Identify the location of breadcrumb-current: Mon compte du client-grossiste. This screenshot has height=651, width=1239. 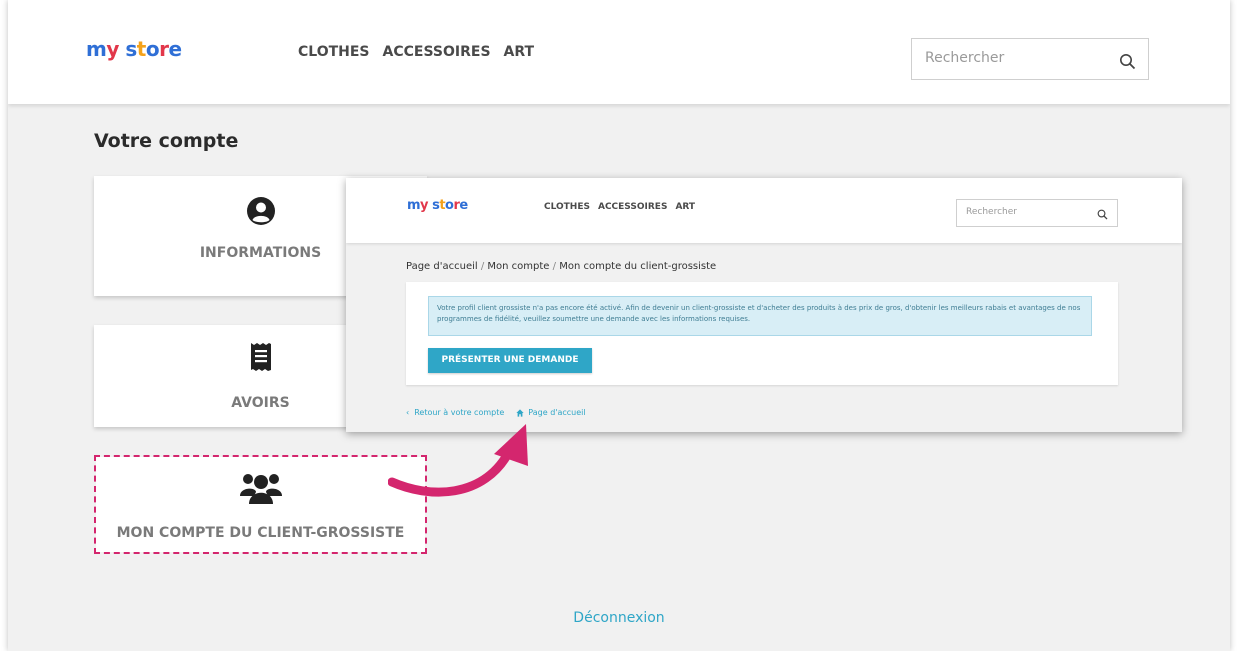
(638, 266).